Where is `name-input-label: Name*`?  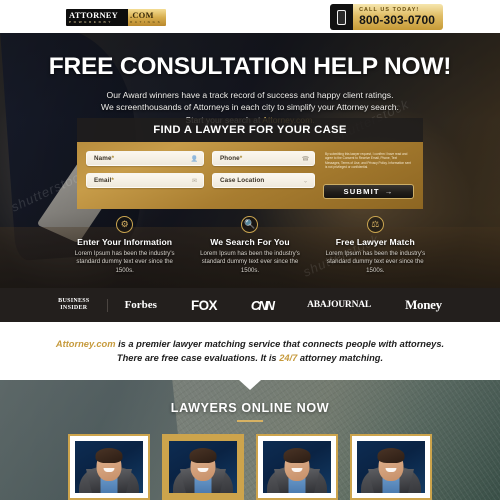 name-input-label: Name* is located at coordinates (104, 158).